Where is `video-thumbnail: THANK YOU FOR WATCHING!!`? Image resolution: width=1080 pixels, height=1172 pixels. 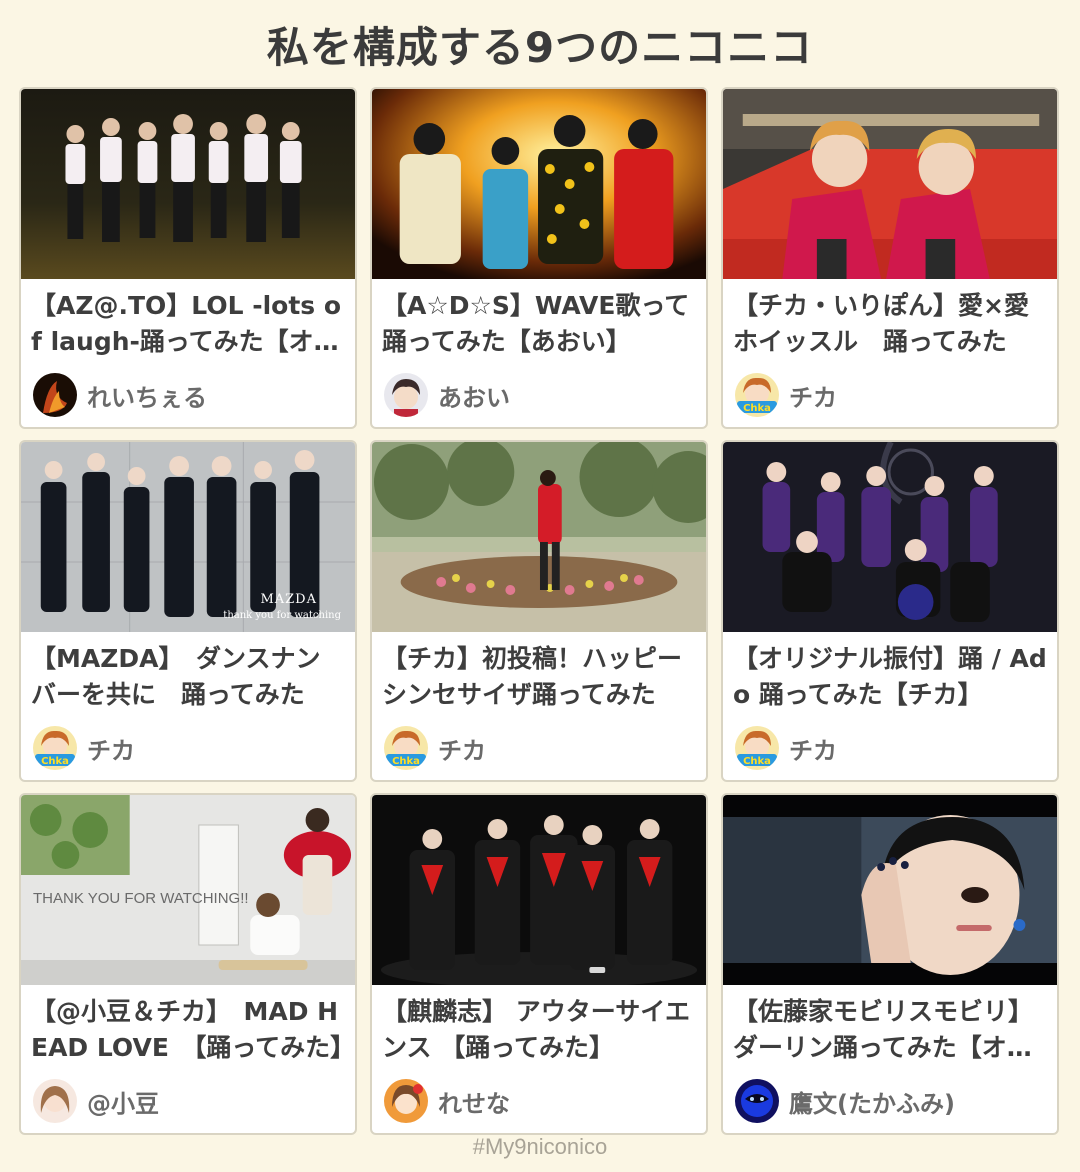 video-thumbnail: THANK YOU FOR WATCHING!! is located at coordinates (188, 890).